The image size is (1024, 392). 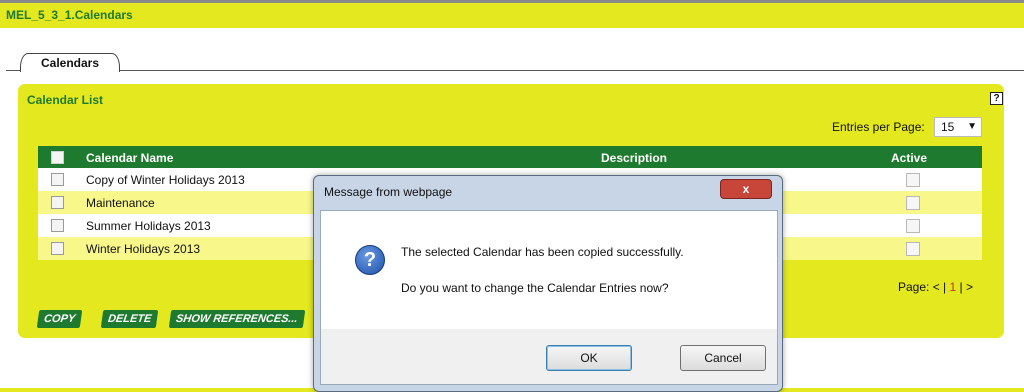 I want to click on table-header: Calendar Name Description Active, so click(x=510, y=157).